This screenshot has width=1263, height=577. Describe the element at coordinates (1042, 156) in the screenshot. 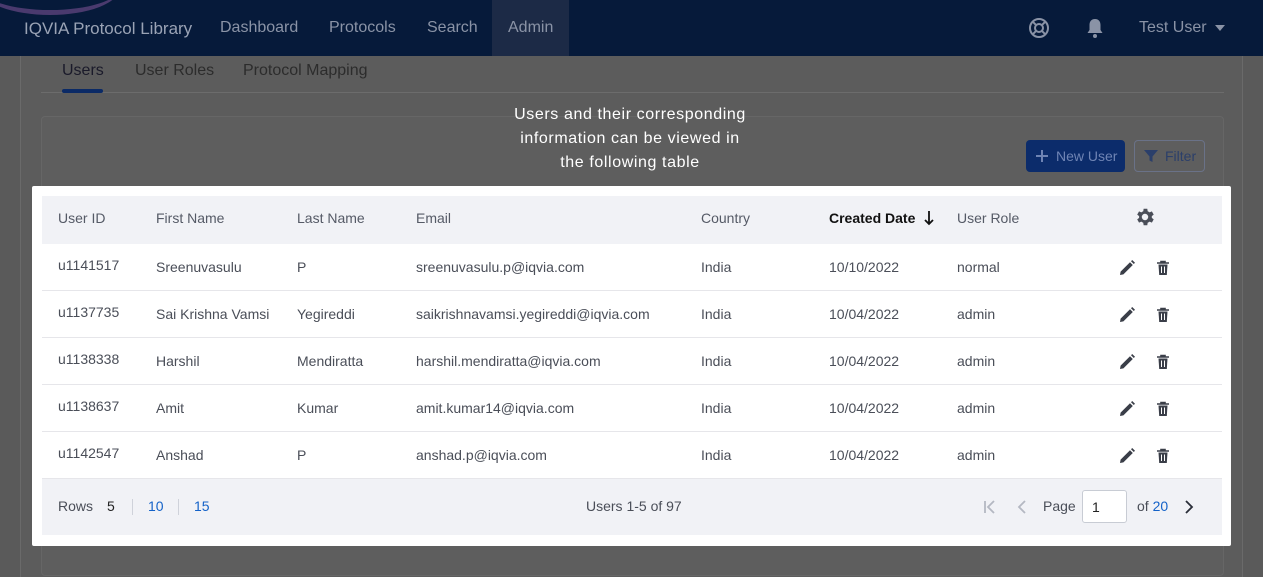

I see `plus-icon` at that location.